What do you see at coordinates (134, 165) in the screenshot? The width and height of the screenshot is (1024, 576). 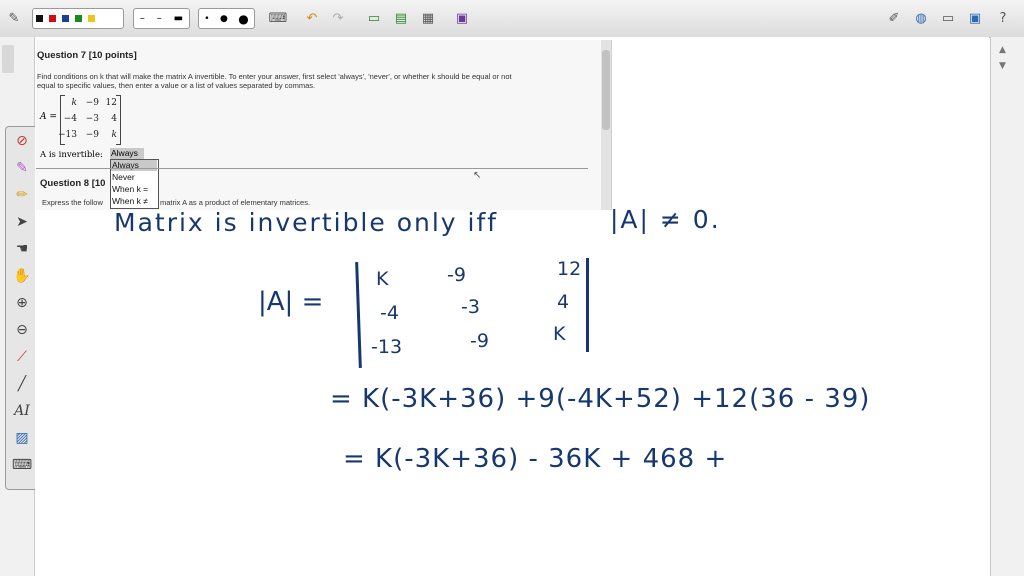 I see `dropdown-option-always: Always` at bounding box center [134, 165].